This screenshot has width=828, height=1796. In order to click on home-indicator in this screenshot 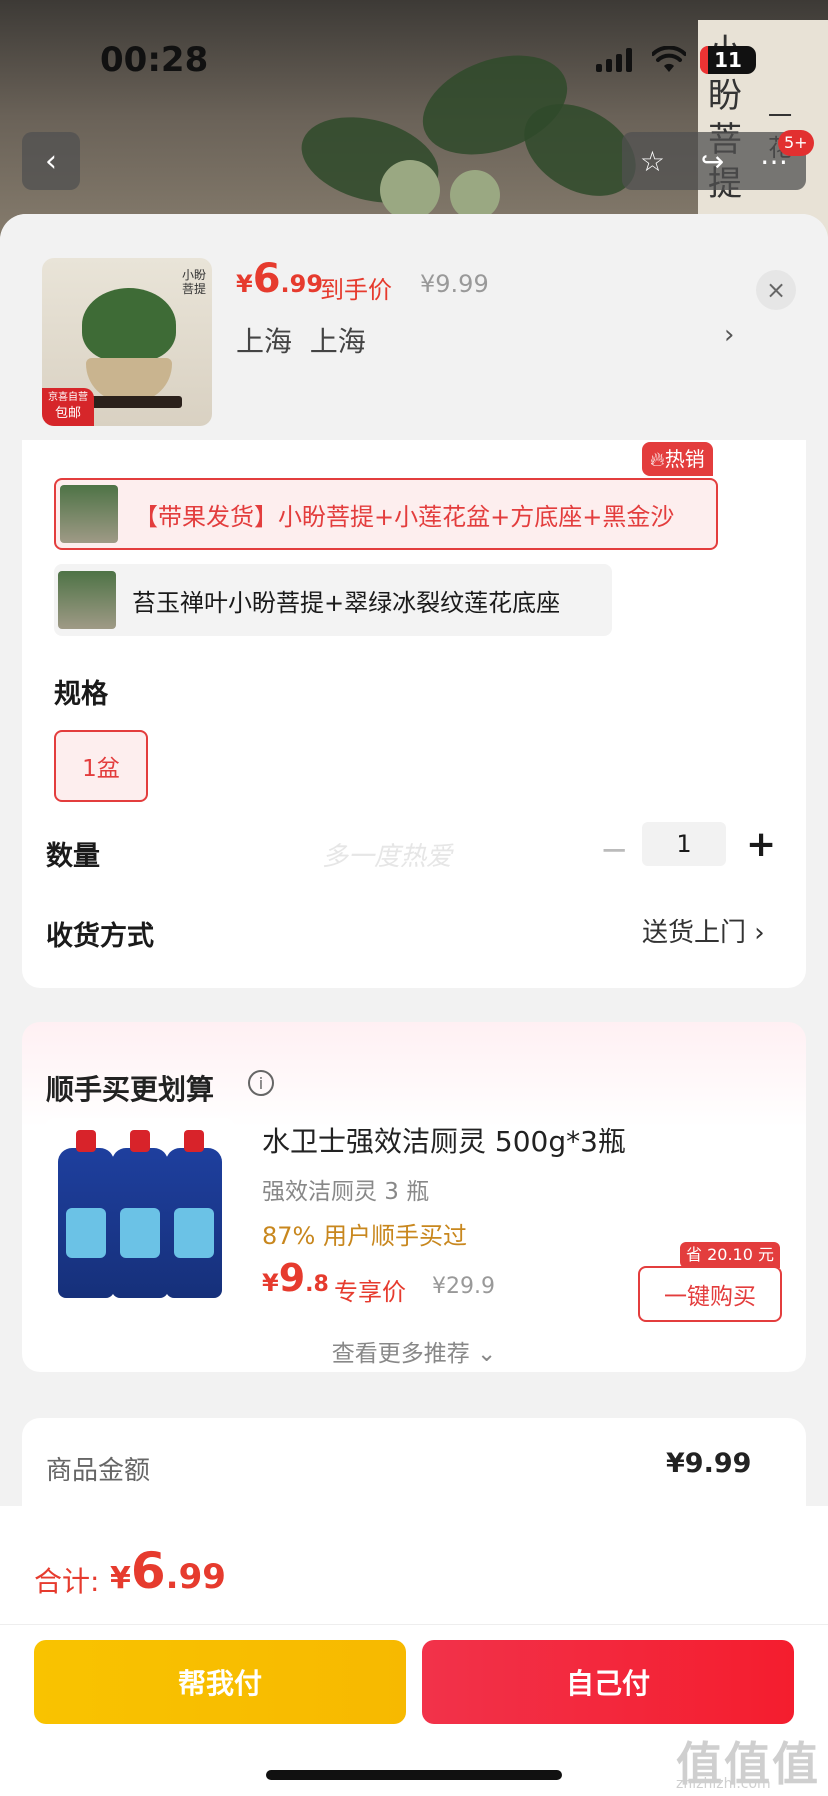, I will do `click(414, 1775)`.